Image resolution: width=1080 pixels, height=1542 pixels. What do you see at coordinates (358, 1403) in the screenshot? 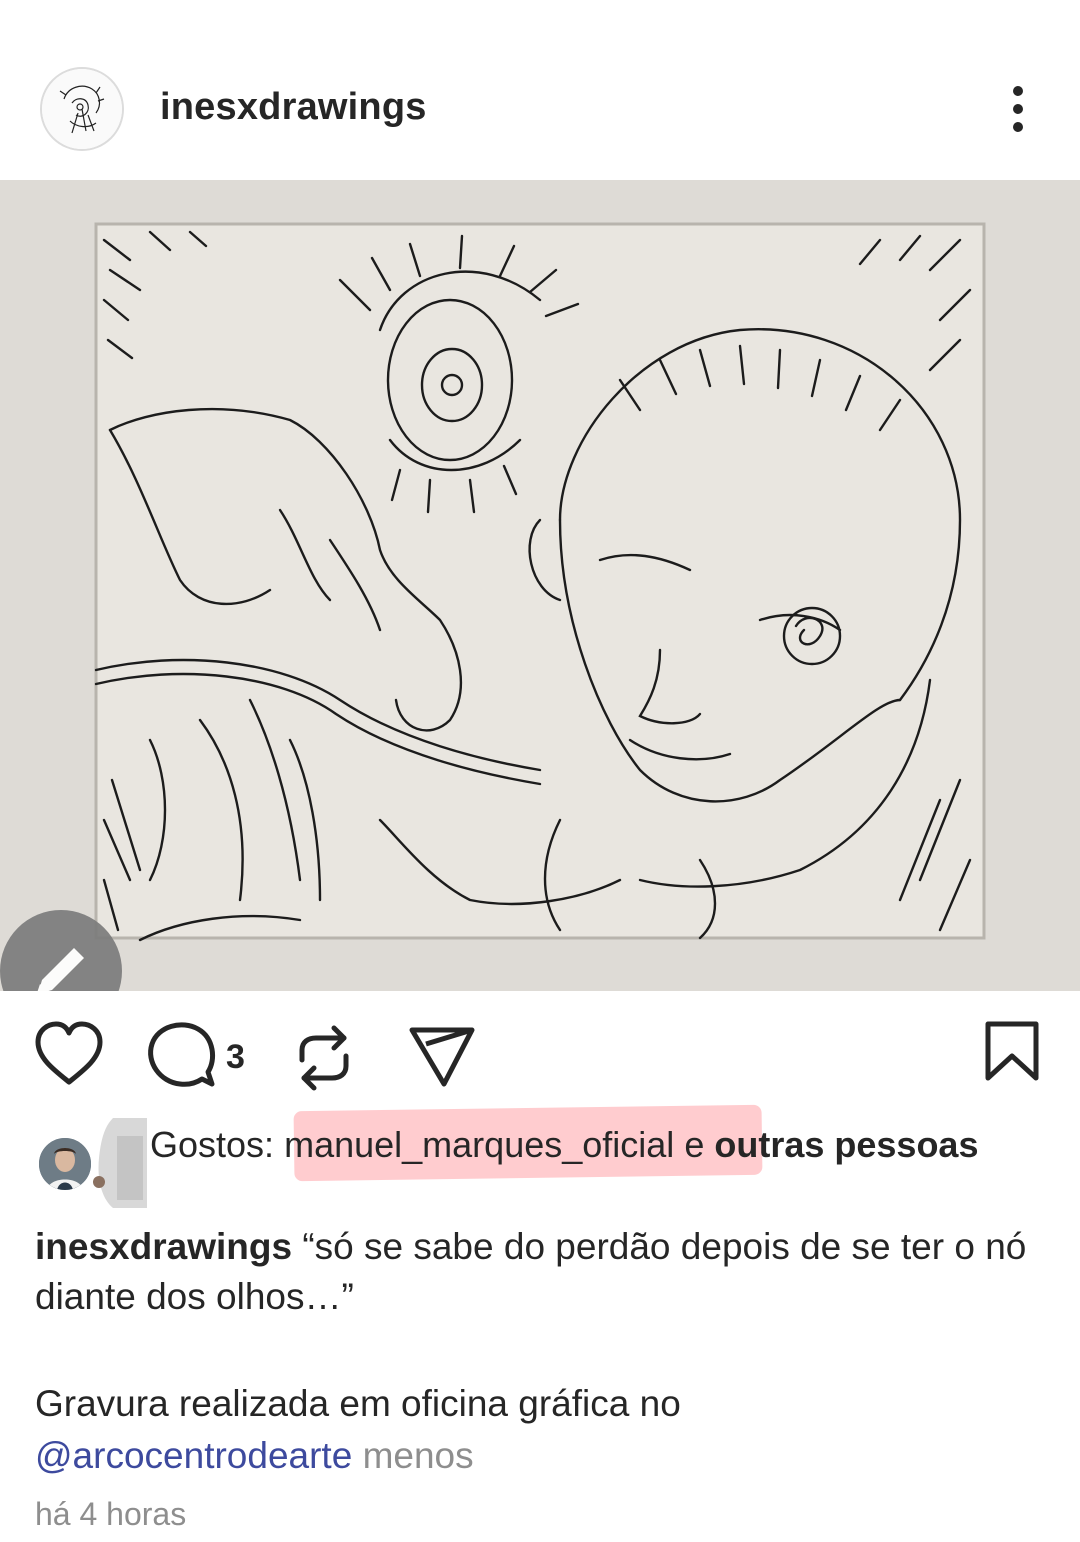
I see `caption-line2: Gravura realizada em oficina gráfica no` at bounding box center [358, 1403].